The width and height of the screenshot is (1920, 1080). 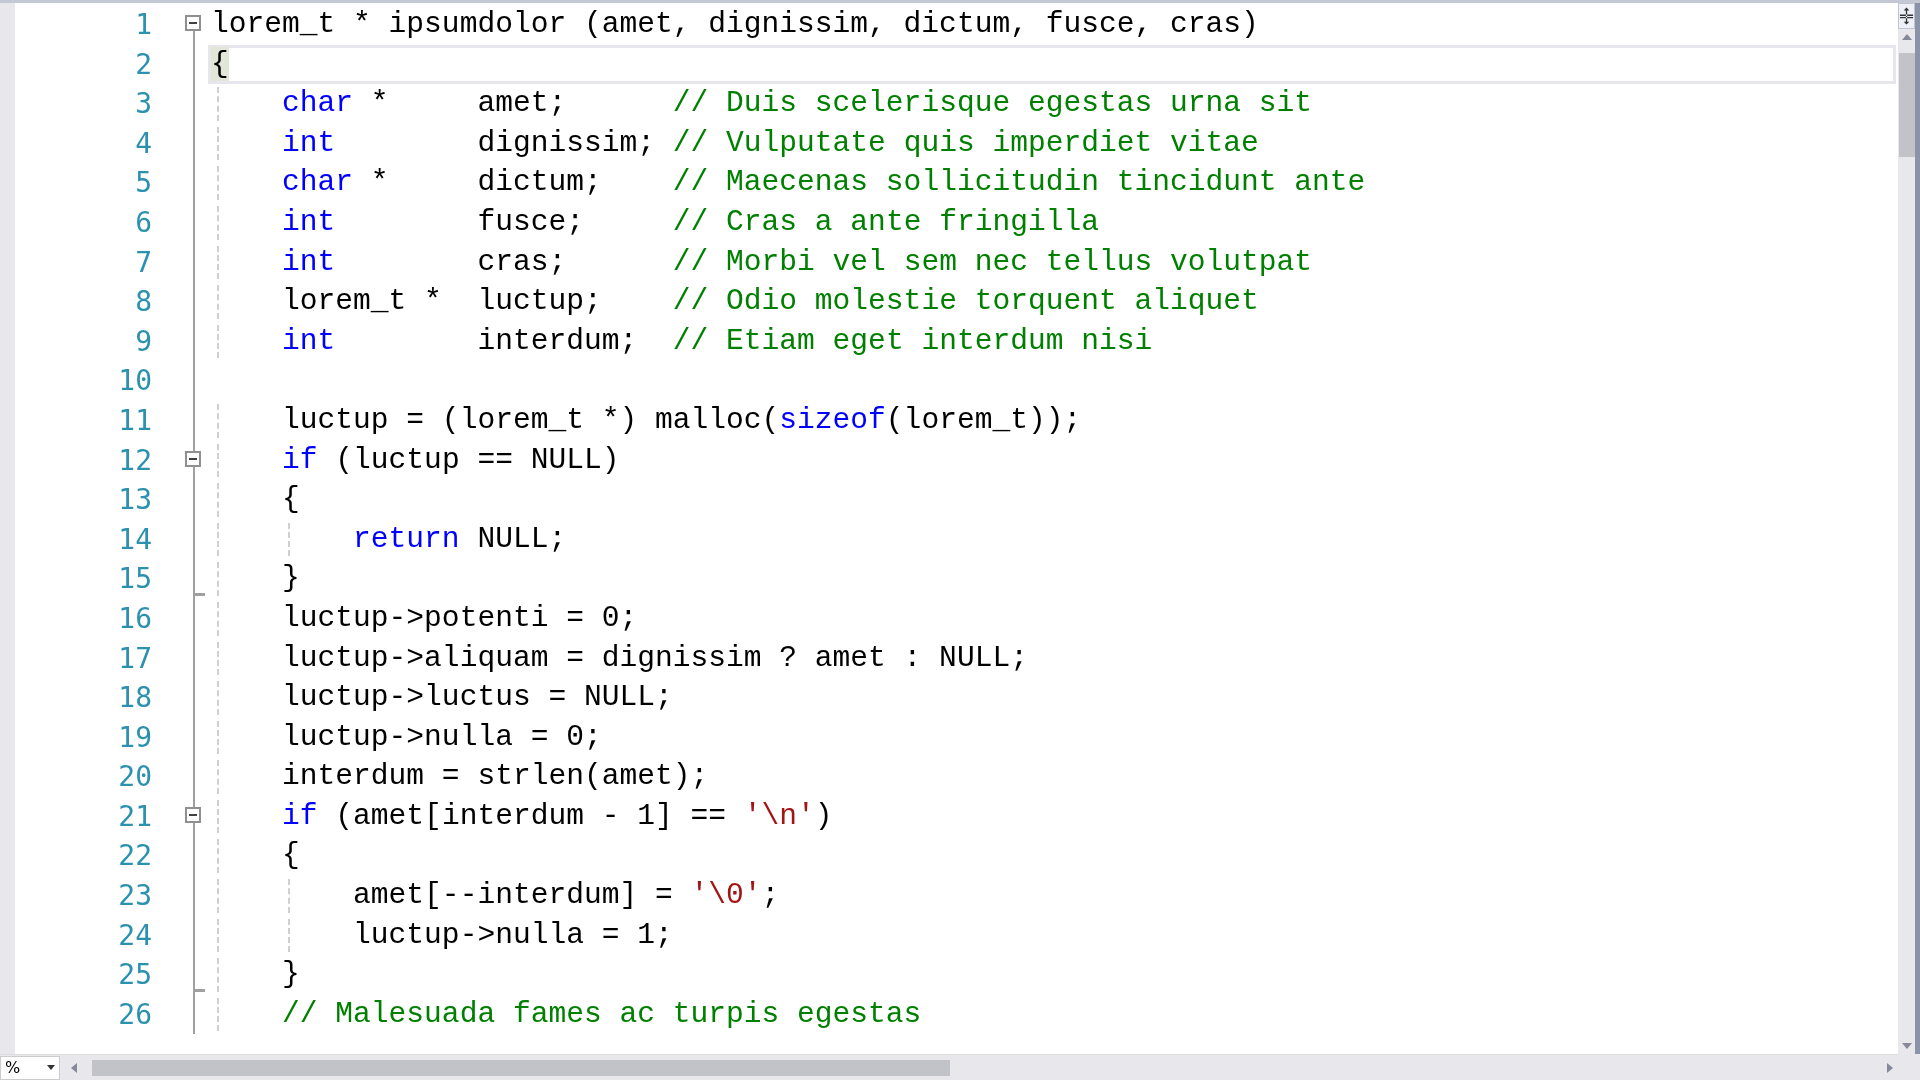 I want to click on code-line: return NULL;, so click(x=459, y=539).